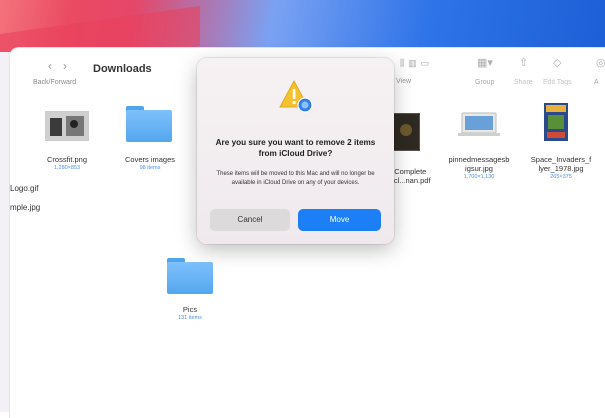  Describe the element at coordinates (404, 81) in the screenshot. I see `view-label: View` at that location.